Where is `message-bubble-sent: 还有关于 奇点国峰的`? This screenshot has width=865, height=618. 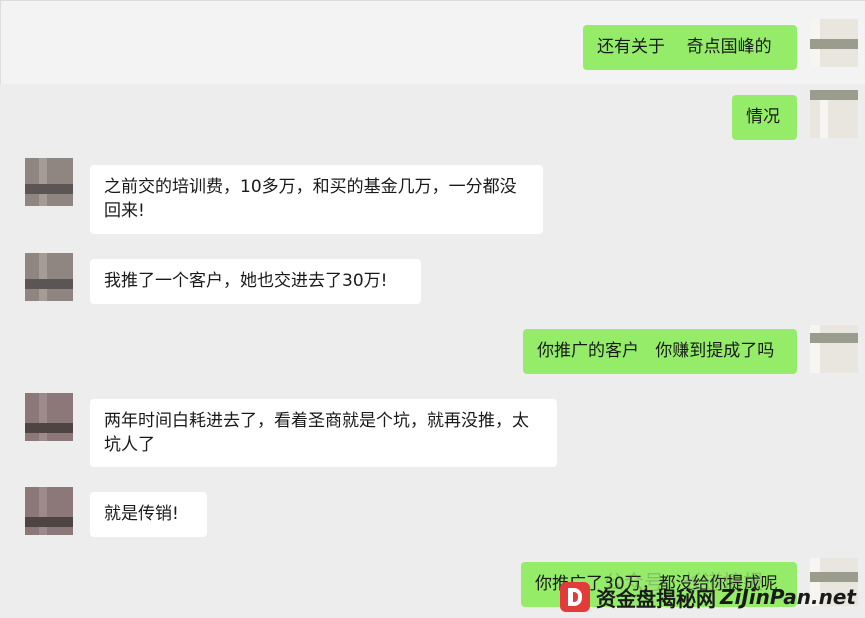 message-bubble-sent: 还有关于 奇点国峰的 is located at coordinates (690, 47).